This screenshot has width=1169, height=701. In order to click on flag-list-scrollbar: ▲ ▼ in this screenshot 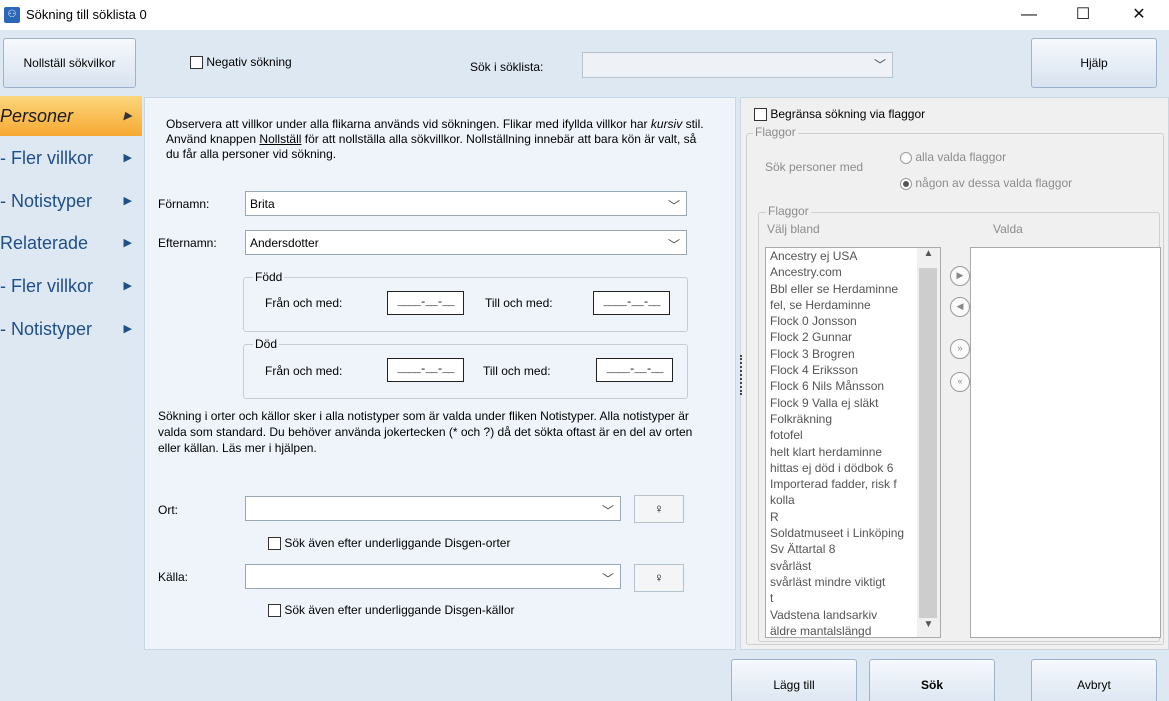, I will do `click(928, 442)`.